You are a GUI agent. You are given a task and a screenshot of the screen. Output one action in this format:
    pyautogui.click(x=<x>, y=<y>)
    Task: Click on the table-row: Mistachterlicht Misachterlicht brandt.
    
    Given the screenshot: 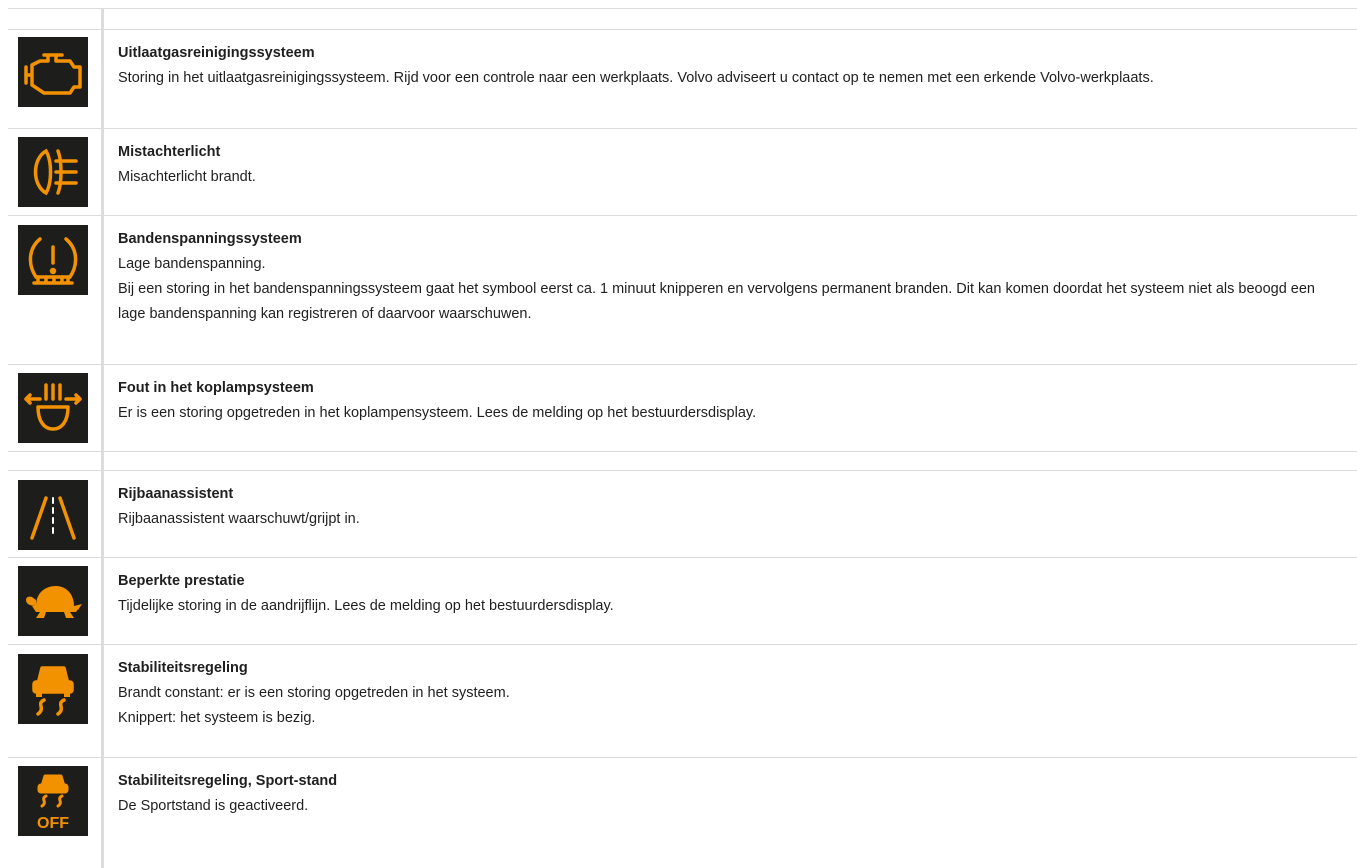 What is the action you would take?
    pyautogui.click(x=682, y=172)
    